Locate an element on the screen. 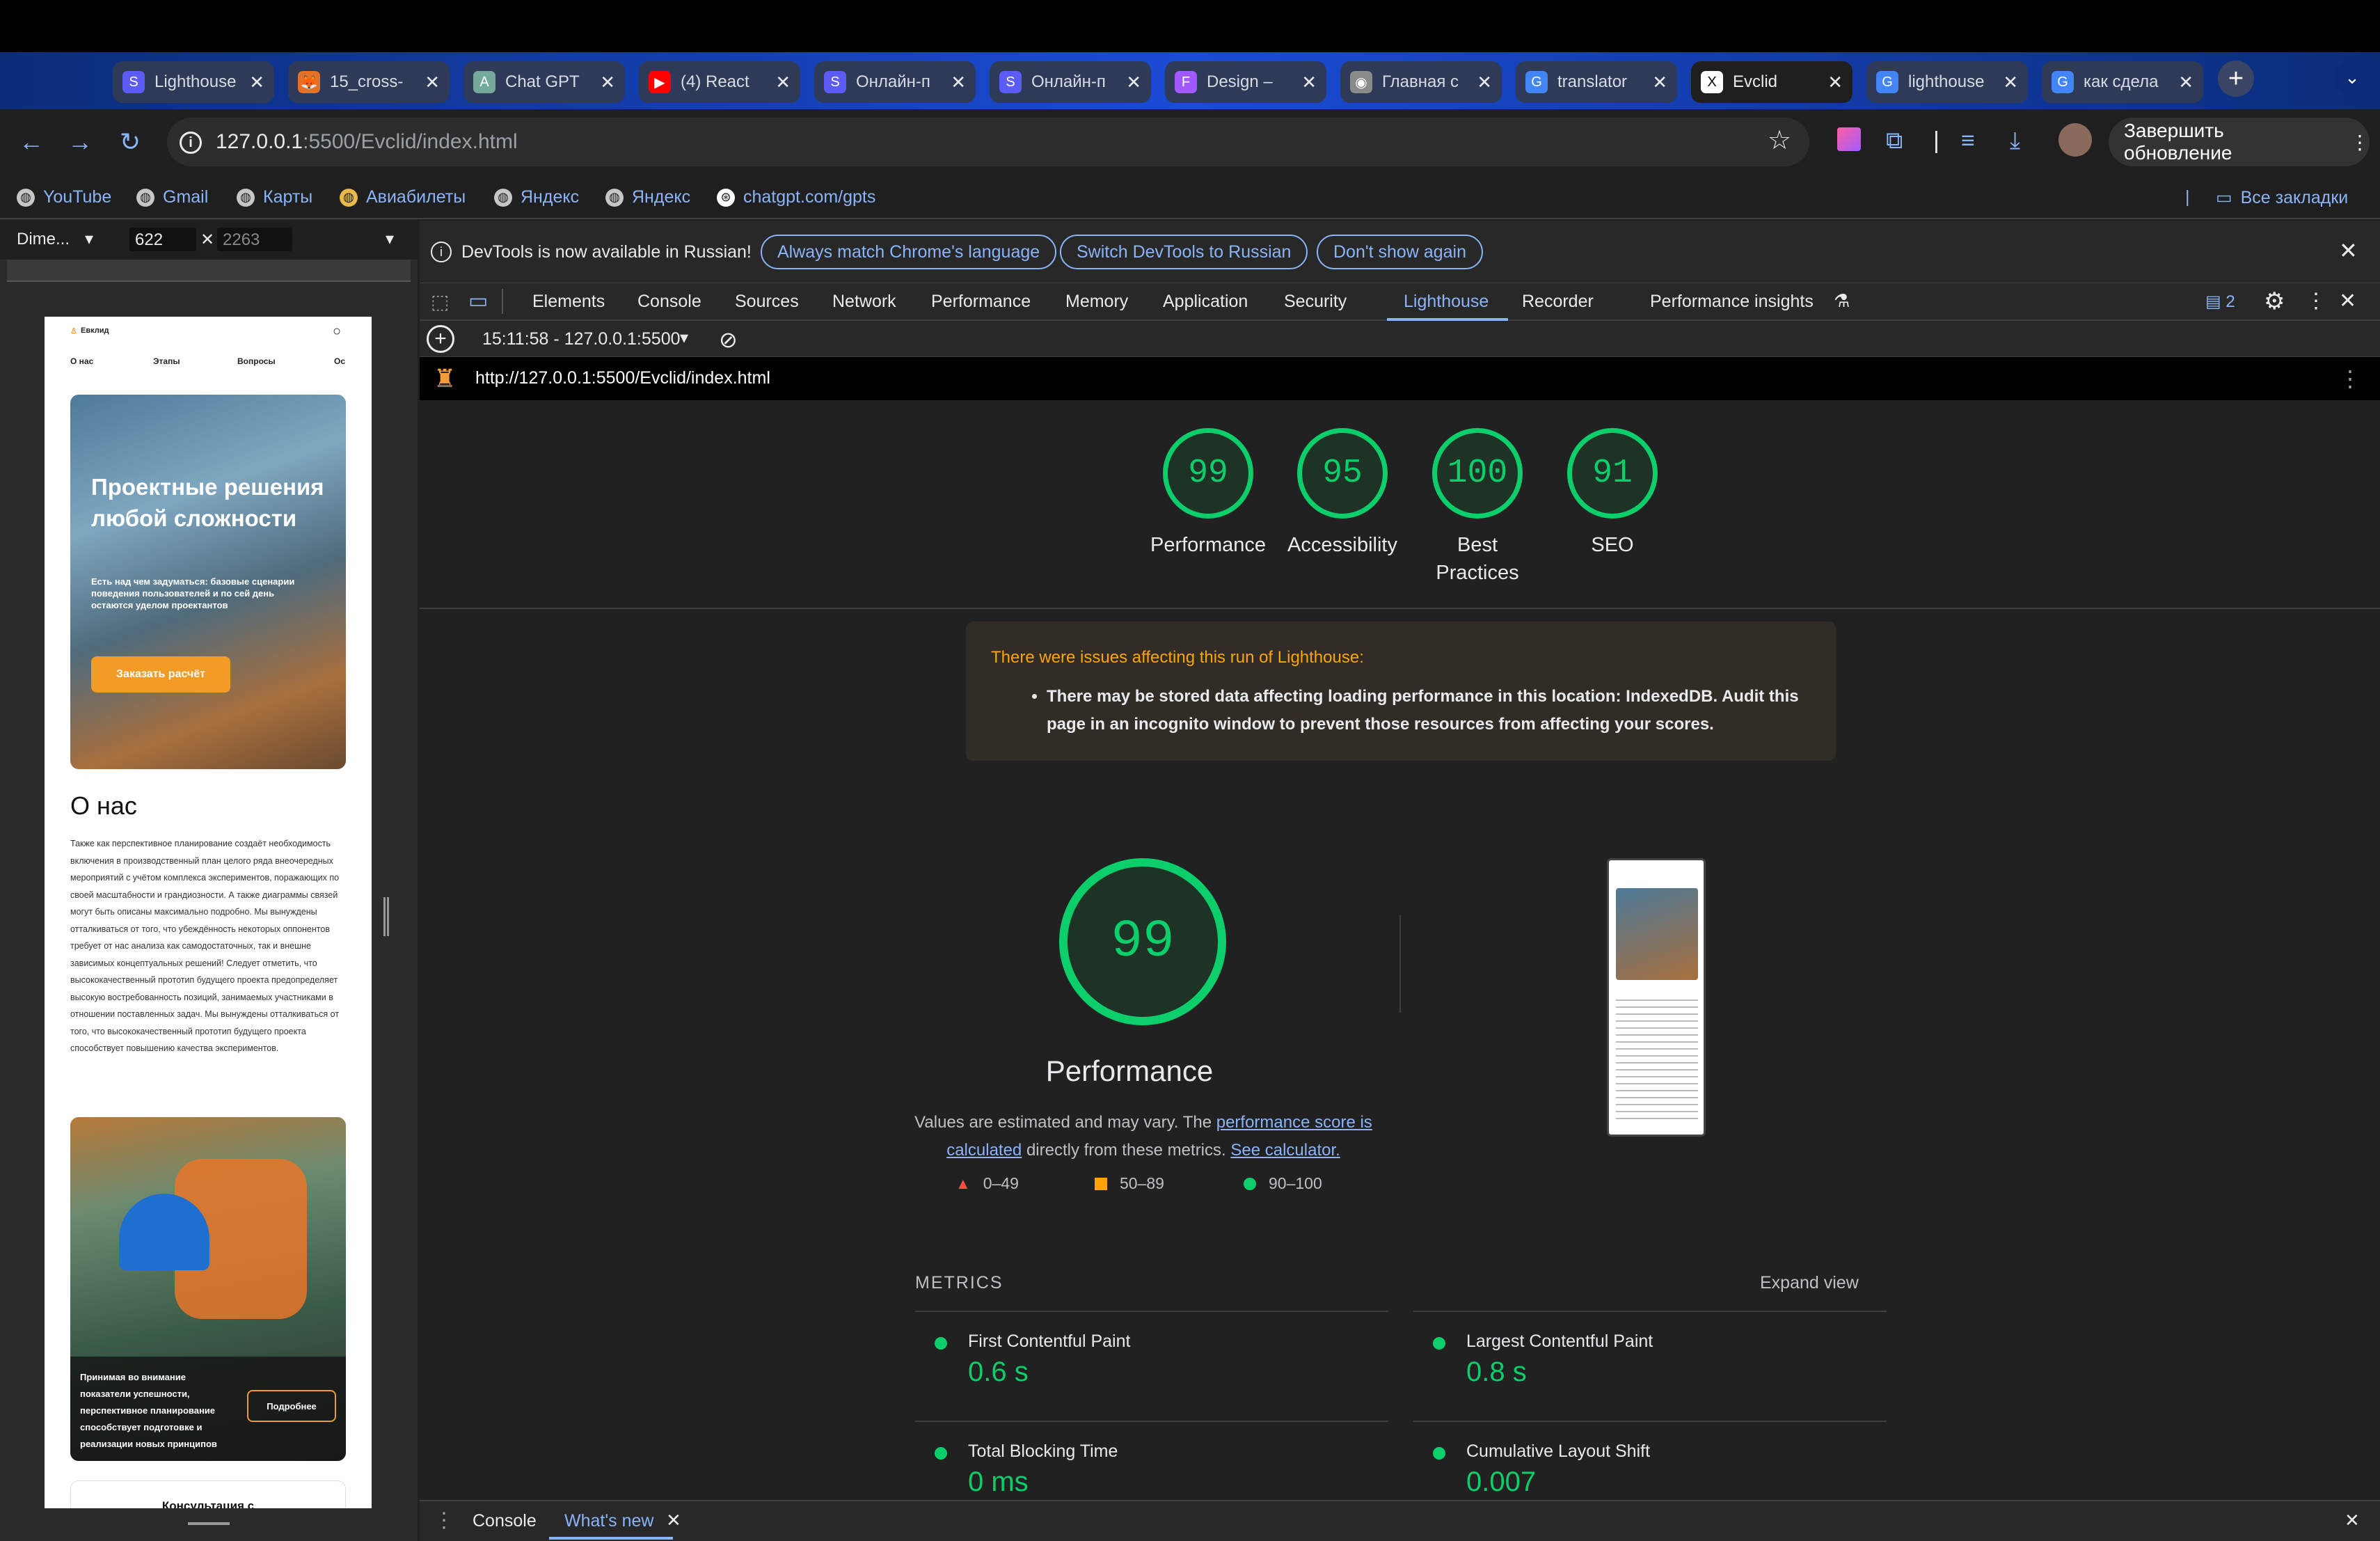 The height and width of the screenshot is (1541, 2380). site-info-icon: i is located at coordinates (191, 143).